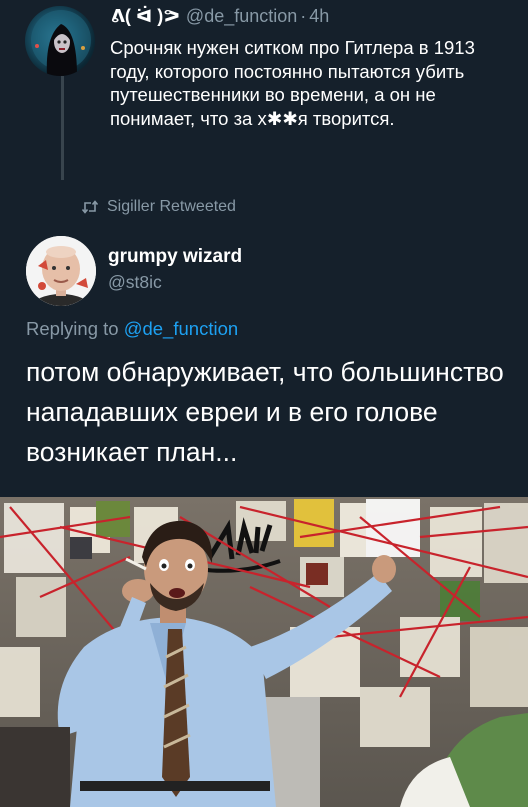 The height and width of the screenshot is (807, 528). I want to click on retweet-indicator: Sigiller Retweeted, so click(159, 207).